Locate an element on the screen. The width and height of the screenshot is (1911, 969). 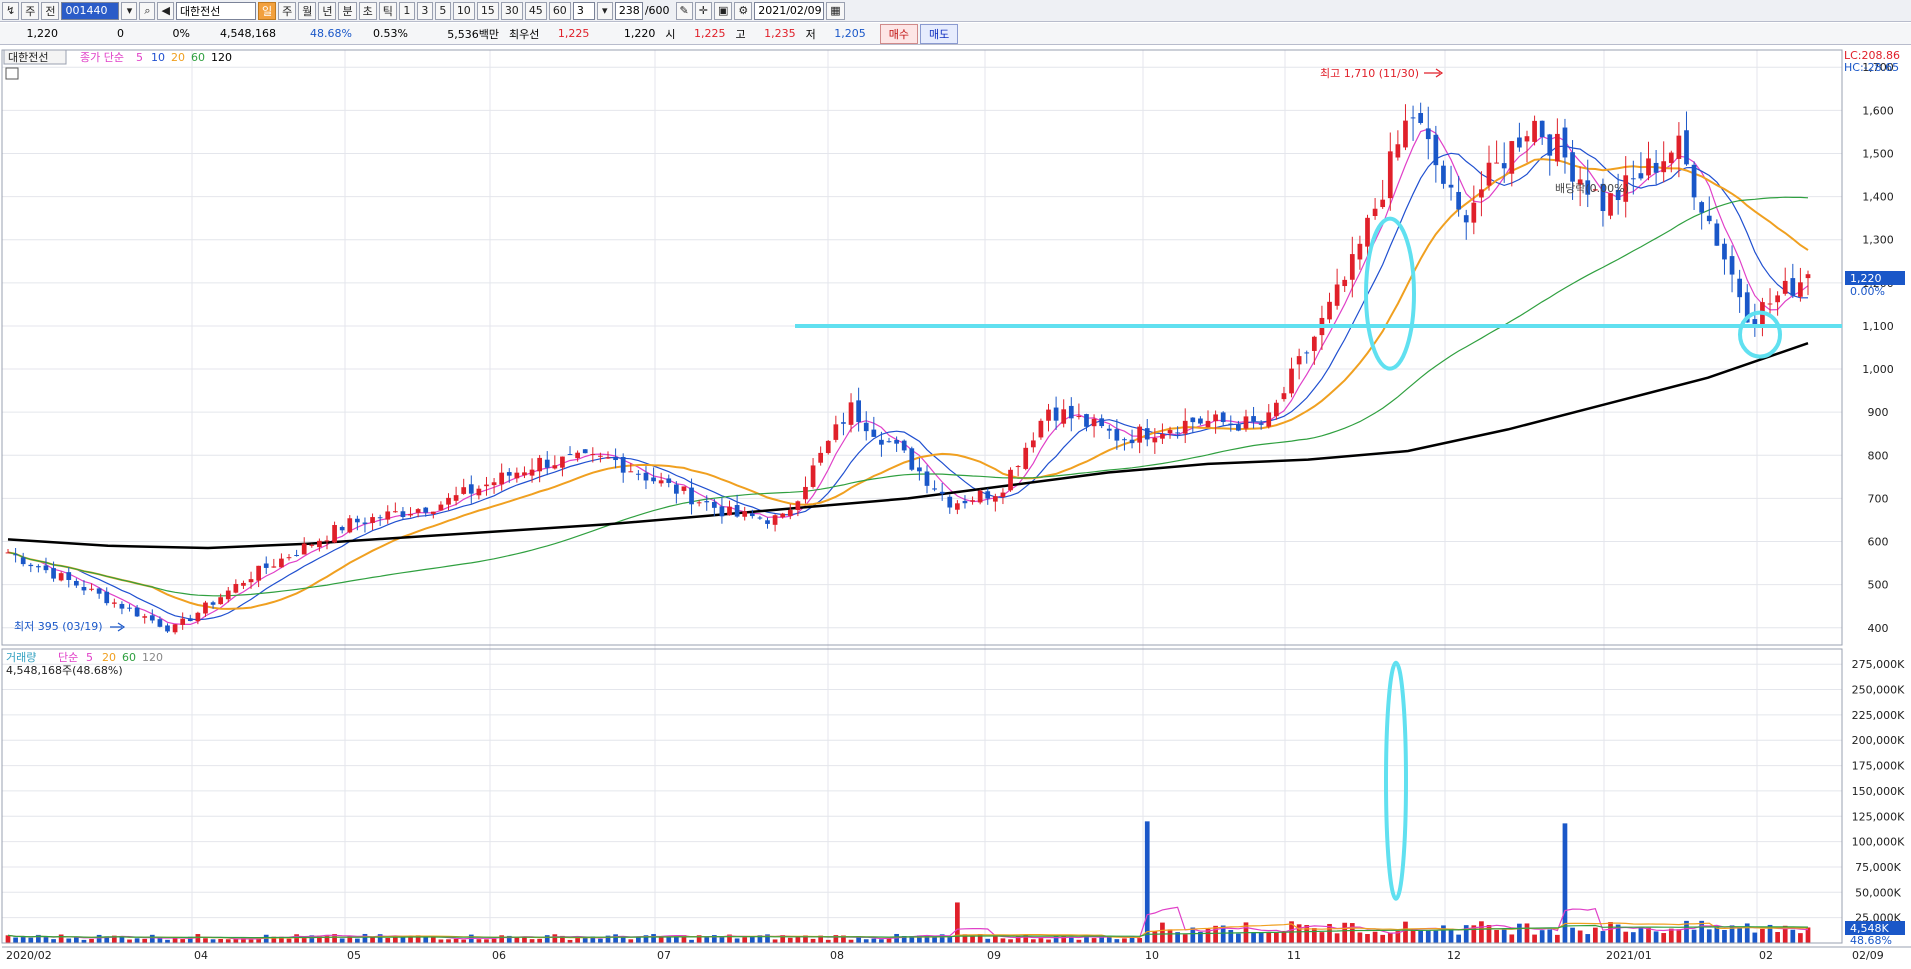
price-tick-label: 1,100 is located at coordinates (1878, 326).